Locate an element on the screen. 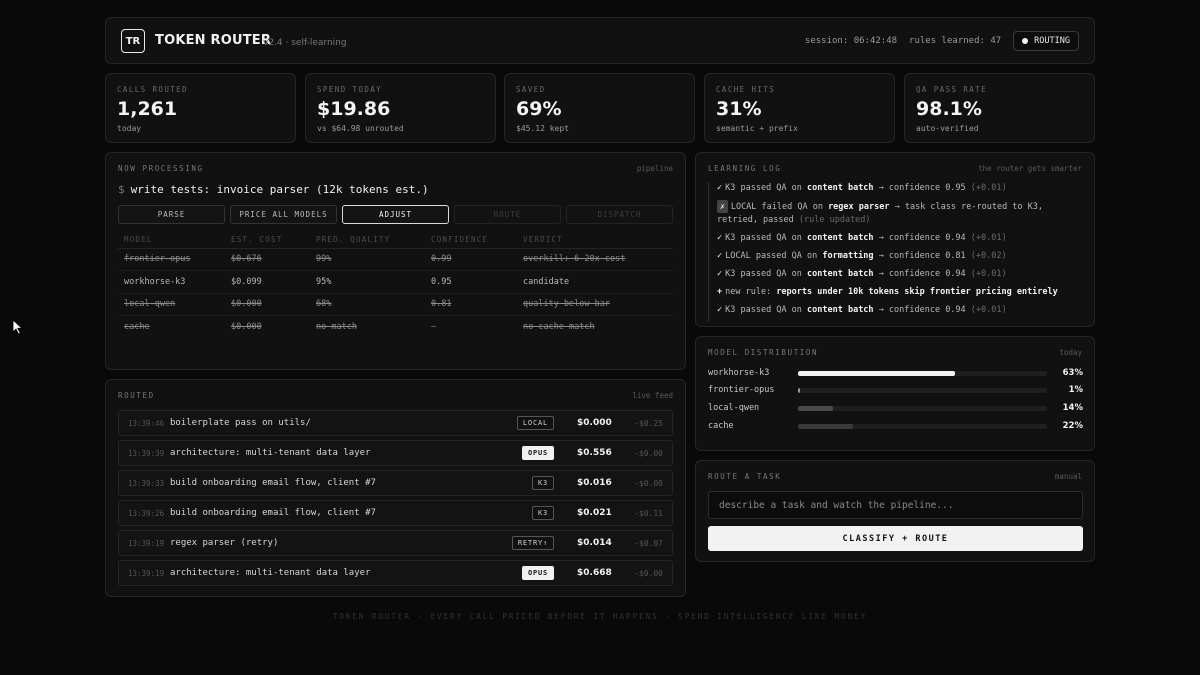  model-badge: K3 is located at coordinates (542, 513).